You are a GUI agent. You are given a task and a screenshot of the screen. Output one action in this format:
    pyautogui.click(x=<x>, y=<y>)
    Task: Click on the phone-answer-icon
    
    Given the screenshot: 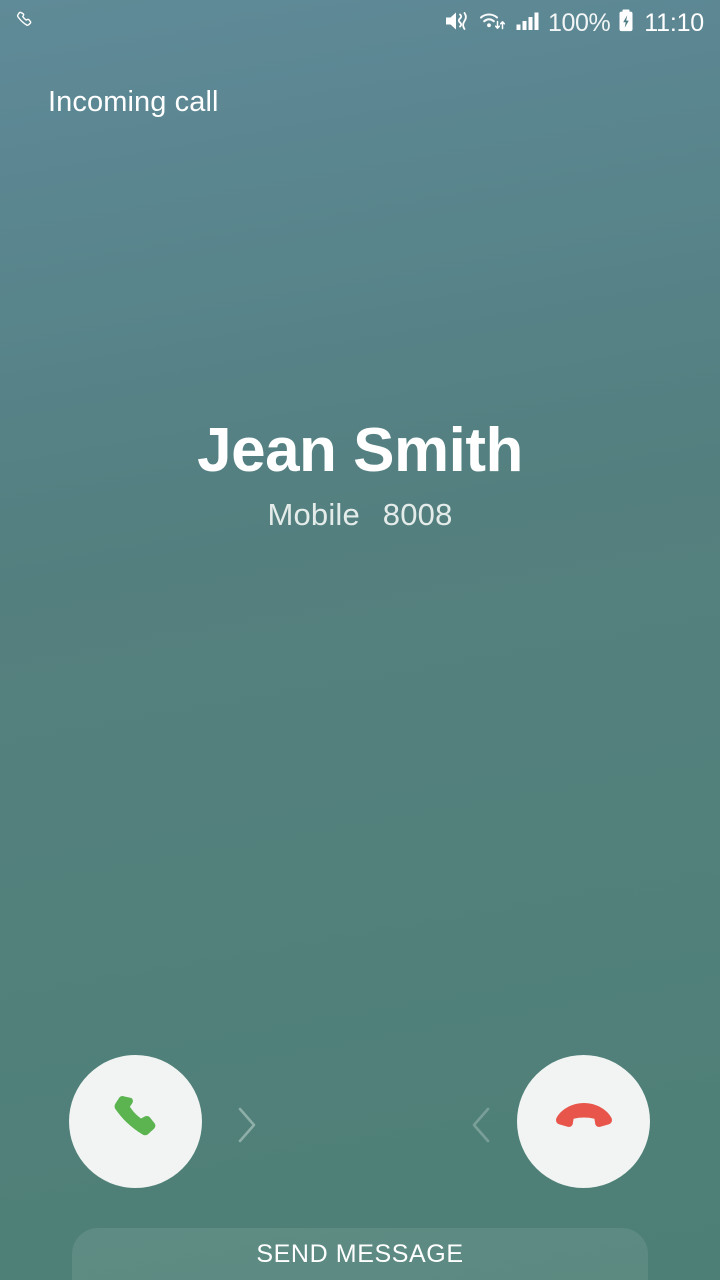 What is the action you would take?
    pyautogui.click(x=136, y=1121)
    